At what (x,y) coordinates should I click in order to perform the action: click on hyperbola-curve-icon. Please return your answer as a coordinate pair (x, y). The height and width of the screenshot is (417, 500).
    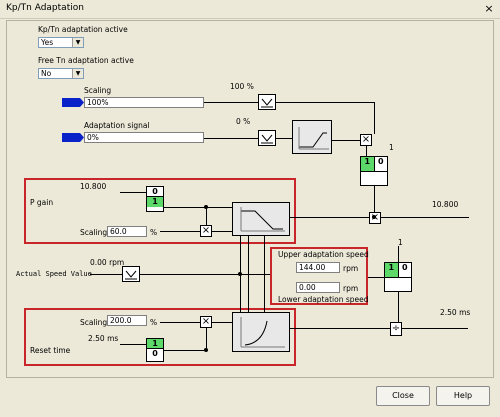
    Looking at the image, I should click on (262, 332).